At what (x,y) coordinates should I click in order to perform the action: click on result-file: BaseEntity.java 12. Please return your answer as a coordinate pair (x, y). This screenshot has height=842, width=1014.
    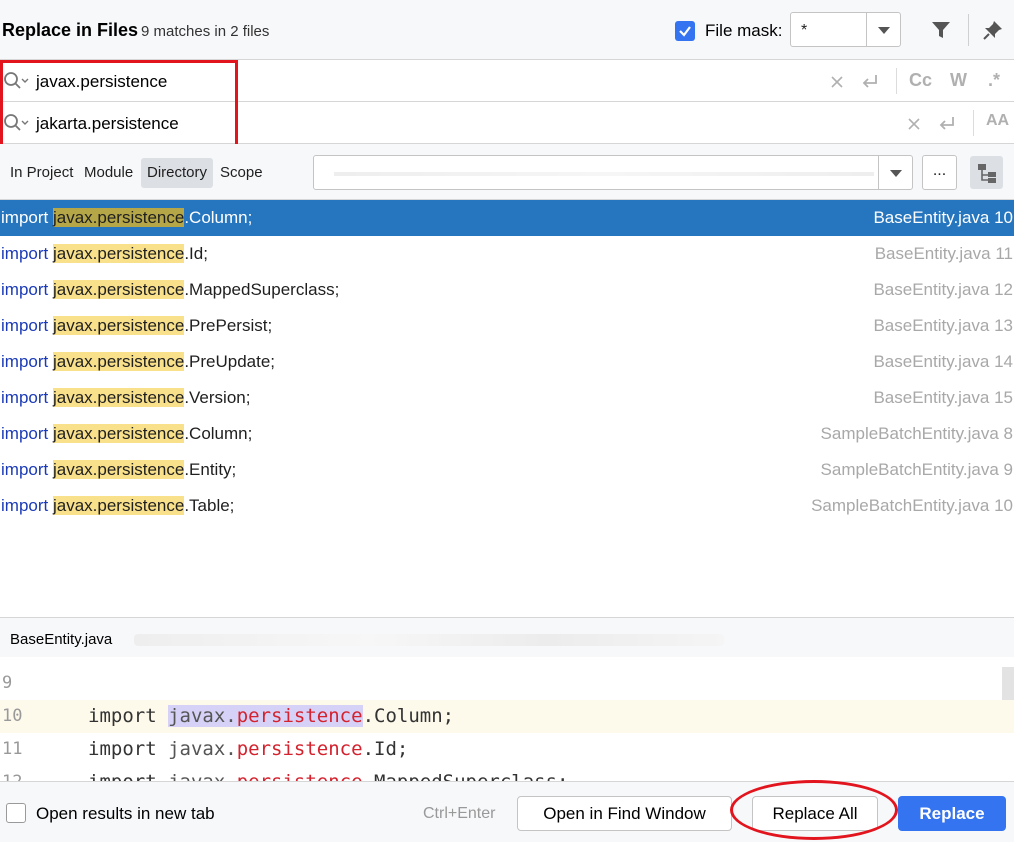
    Looking at the image, I should click on (943, 289).